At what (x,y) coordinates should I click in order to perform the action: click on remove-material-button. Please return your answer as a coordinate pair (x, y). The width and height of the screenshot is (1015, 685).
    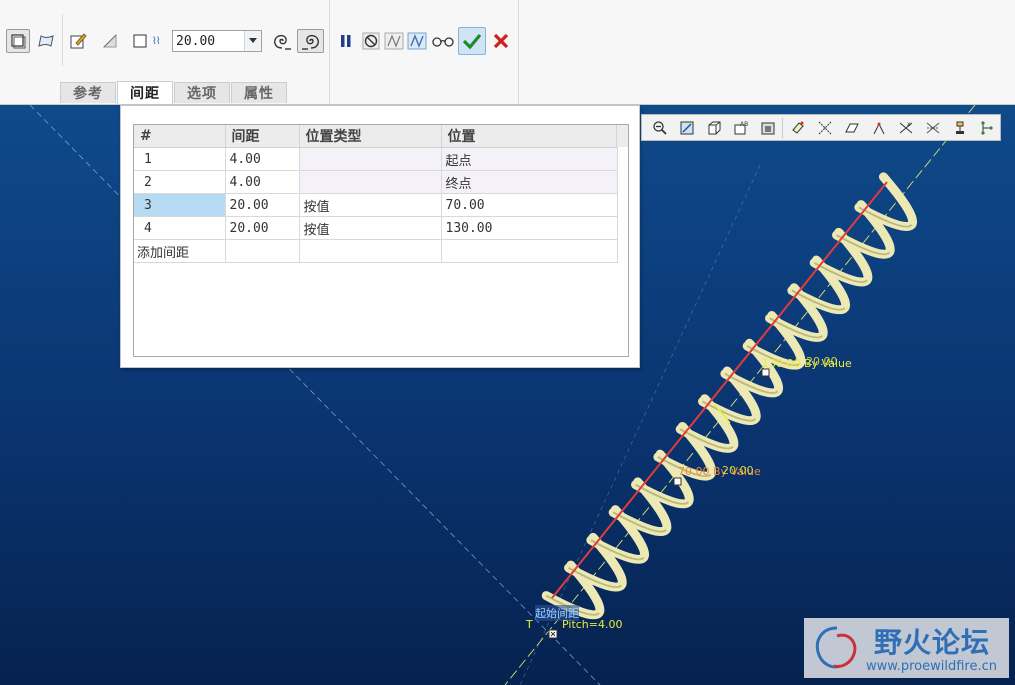
    Looking at the image, I should click on (110, 41).